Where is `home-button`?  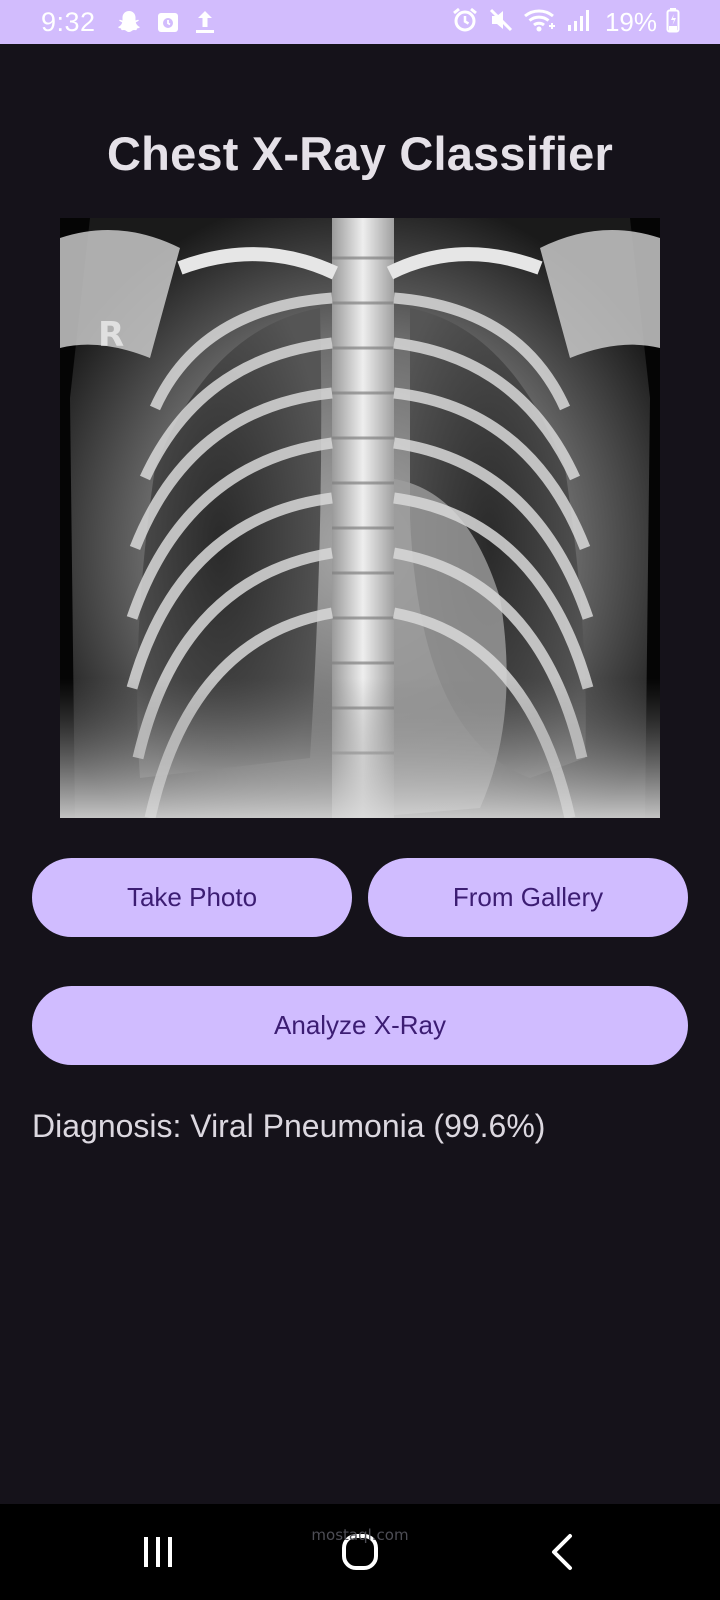
home-button is located at coordinates (360, 1552).